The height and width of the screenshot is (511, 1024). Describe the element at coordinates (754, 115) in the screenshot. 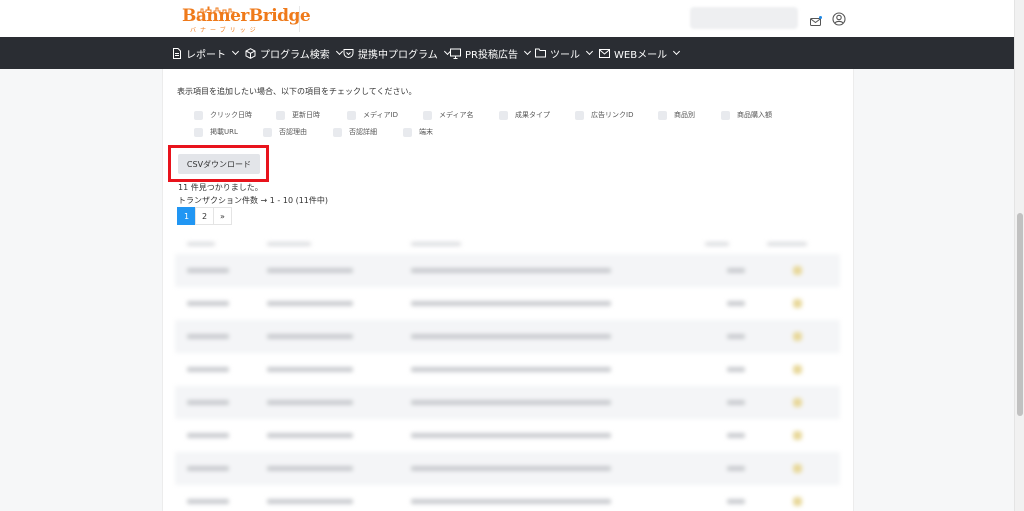

I see `checkbox-label: 商品購入額` at that location.